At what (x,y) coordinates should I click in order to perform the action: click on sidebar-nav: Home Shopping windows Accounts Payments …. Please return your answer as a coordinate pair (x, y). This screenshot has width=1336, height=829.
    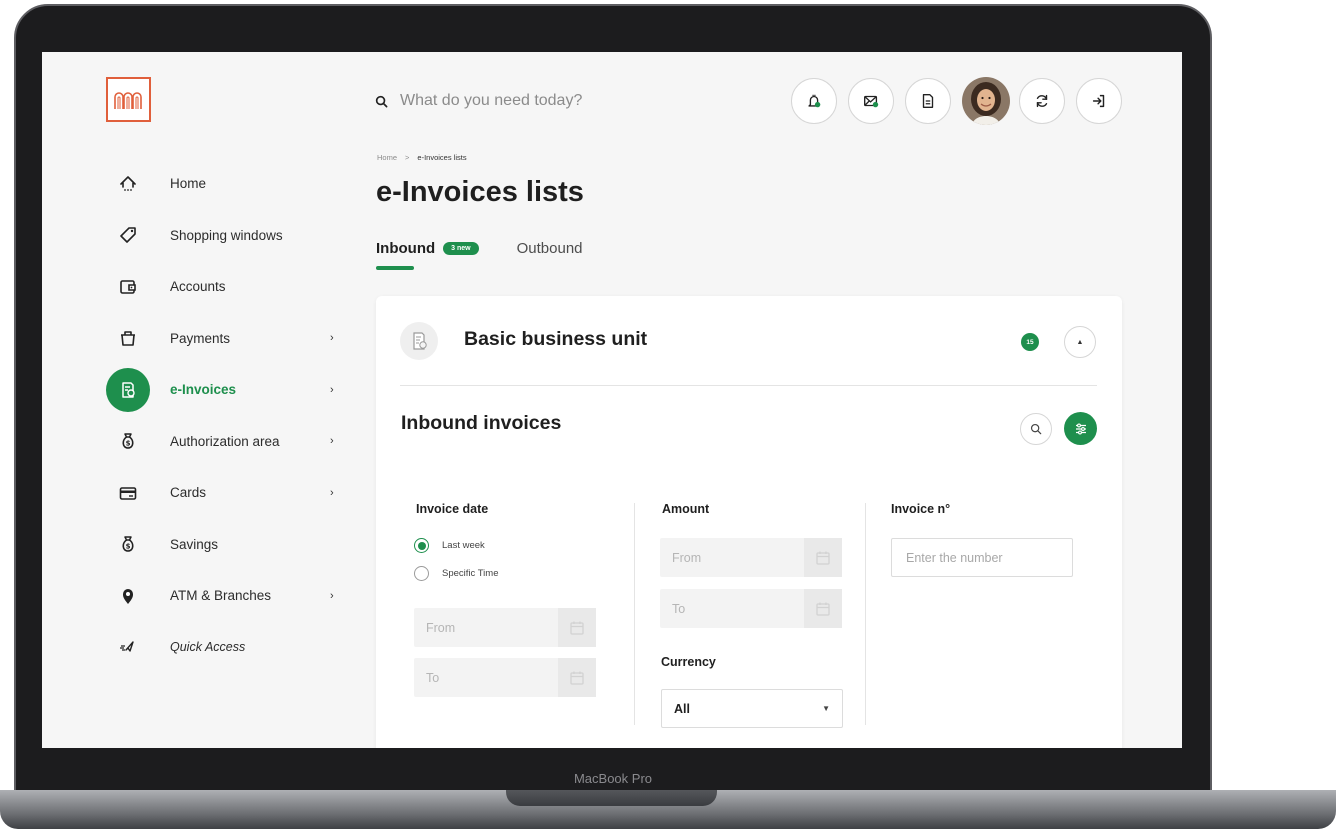
    Looking at the image, I should click on (226, 415).